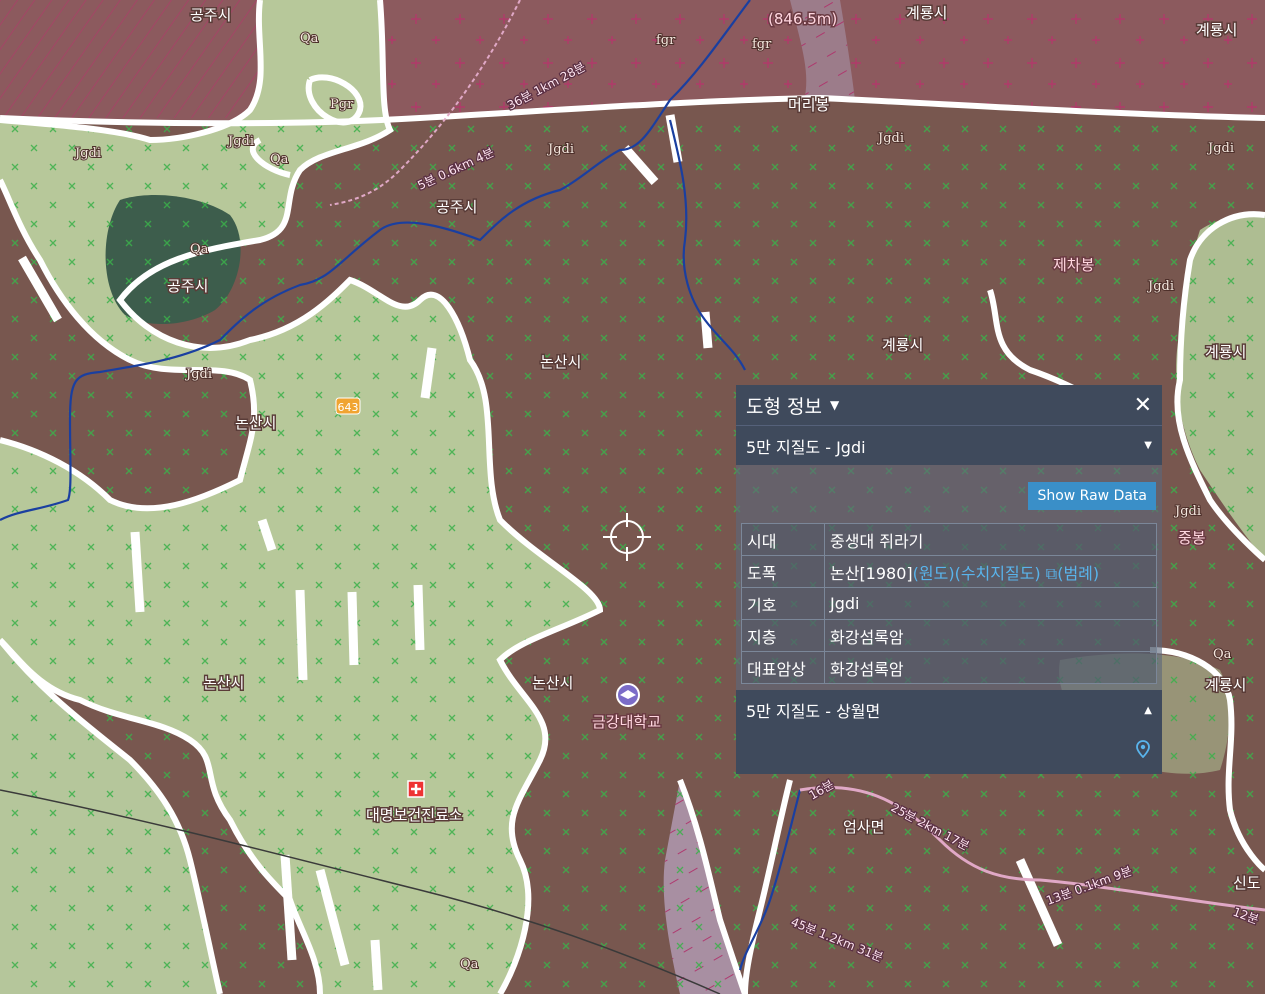  What do you see at coordinates (934, 573) in the screenshot?
I see `original-map-link: (원도)` at bounding box center [934, 573].